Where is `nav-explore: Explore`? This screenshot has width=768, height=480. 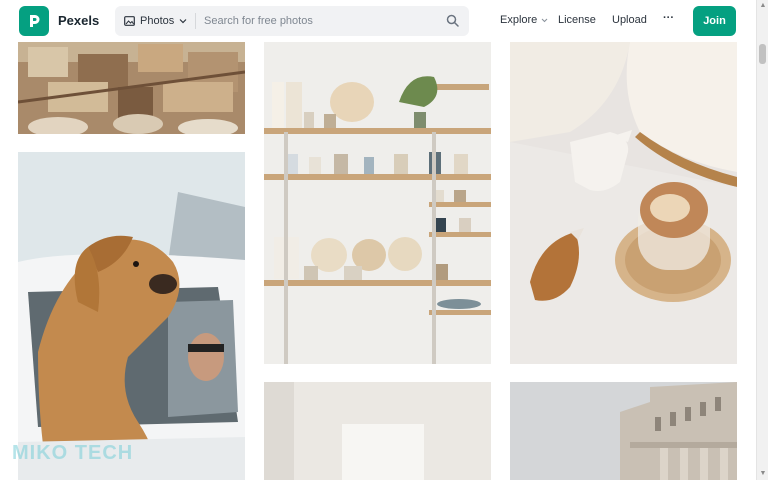 nav-explore: Explore is located at coordinates (524, 20).